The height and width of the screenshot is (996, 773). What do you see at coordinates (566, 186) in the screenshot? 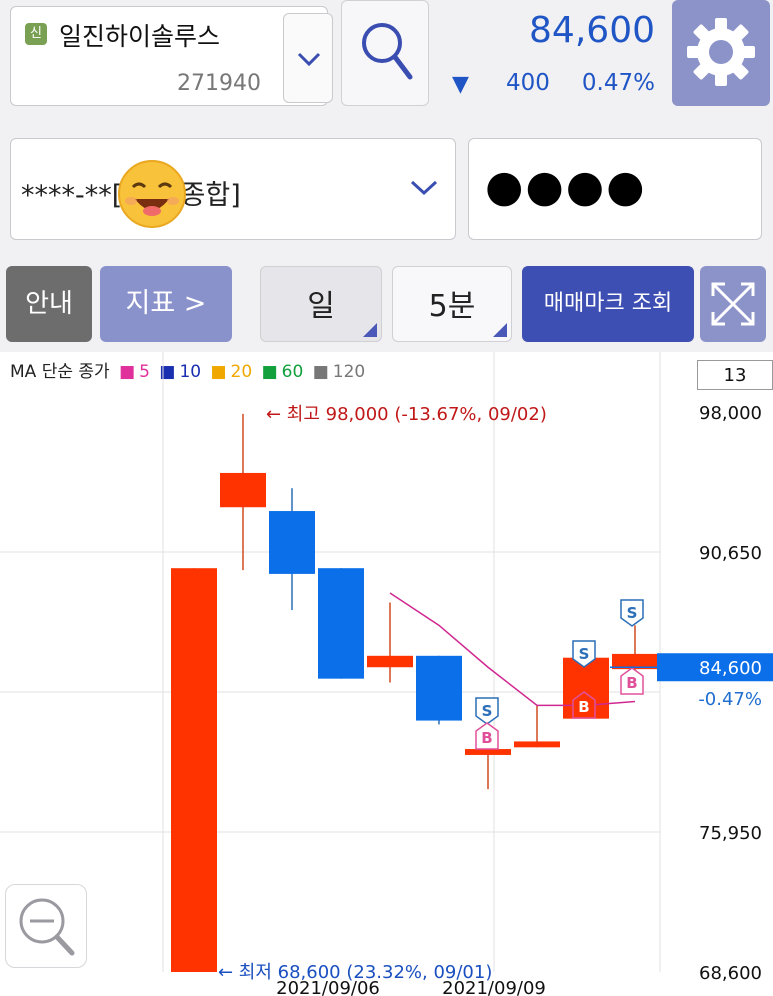
I see `password-mask: ●●●●` at bounding box center [566, 186].